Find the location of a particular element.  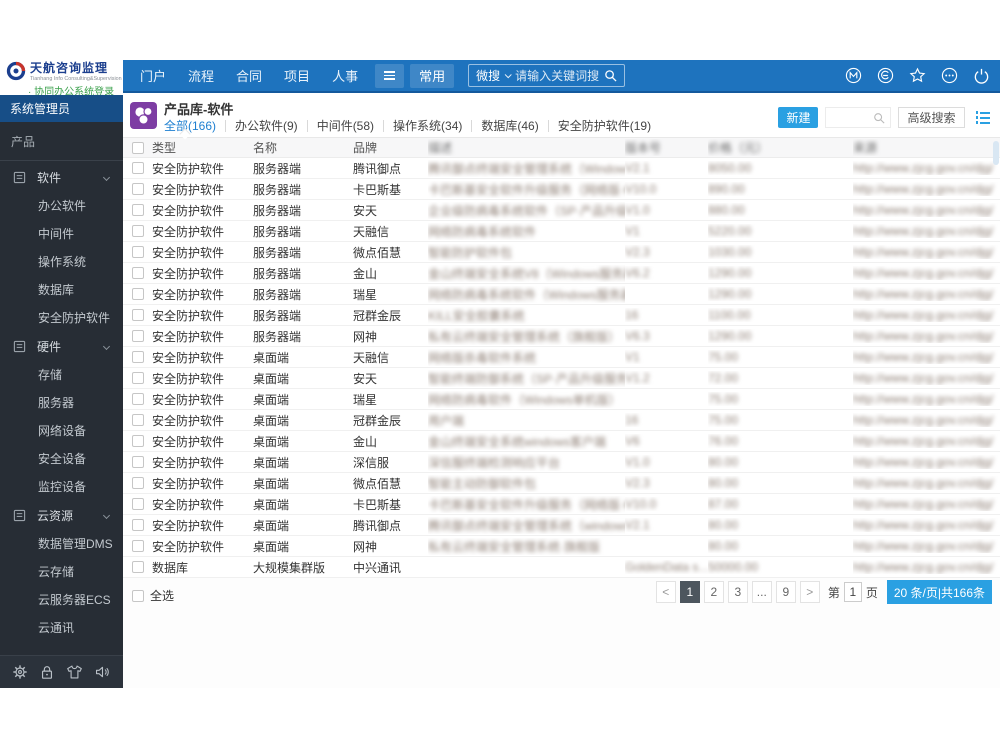

next-page-button: > is located at coordinates (809, 592).